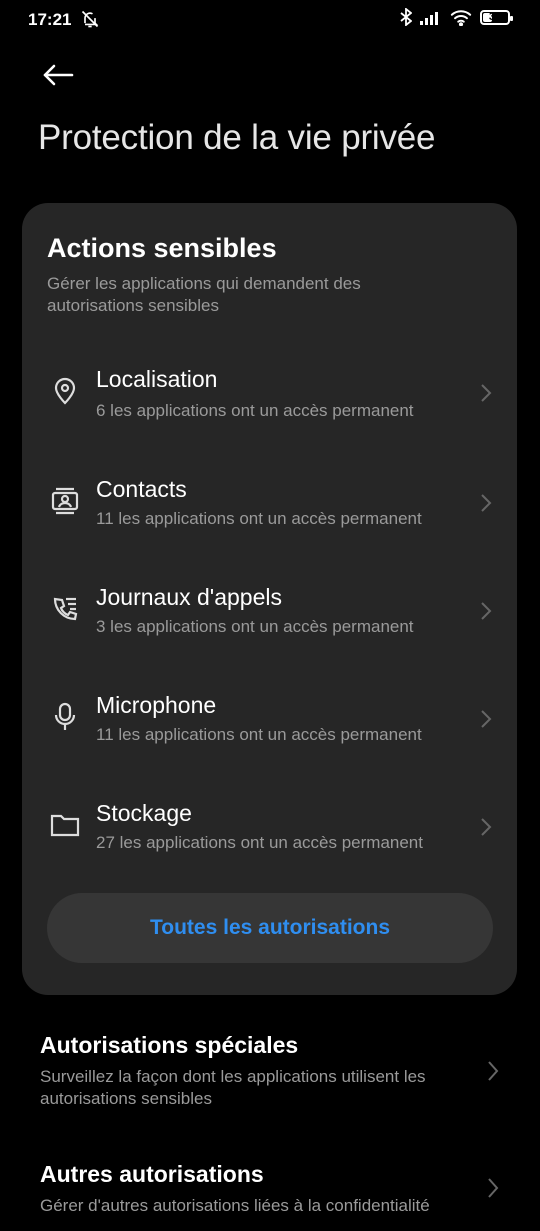  I want to click on section-title: Autres autorisations, so click(152, 1174).